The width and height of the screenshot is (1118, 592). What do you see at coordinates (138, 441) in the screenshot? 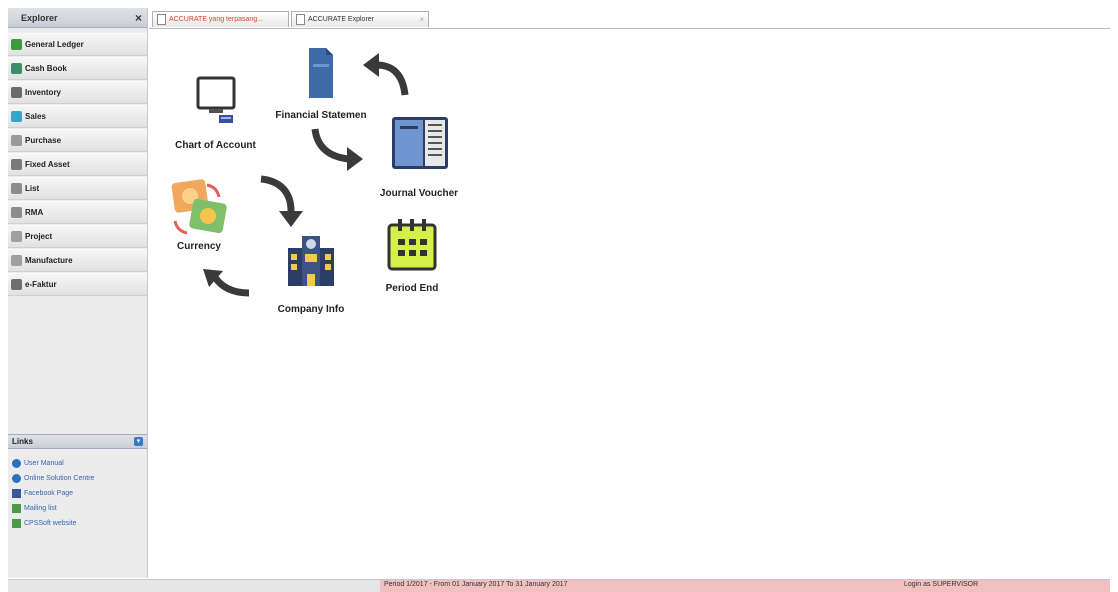
I see `links-collapse-icon: ▾` at bounding box center [138, 441].